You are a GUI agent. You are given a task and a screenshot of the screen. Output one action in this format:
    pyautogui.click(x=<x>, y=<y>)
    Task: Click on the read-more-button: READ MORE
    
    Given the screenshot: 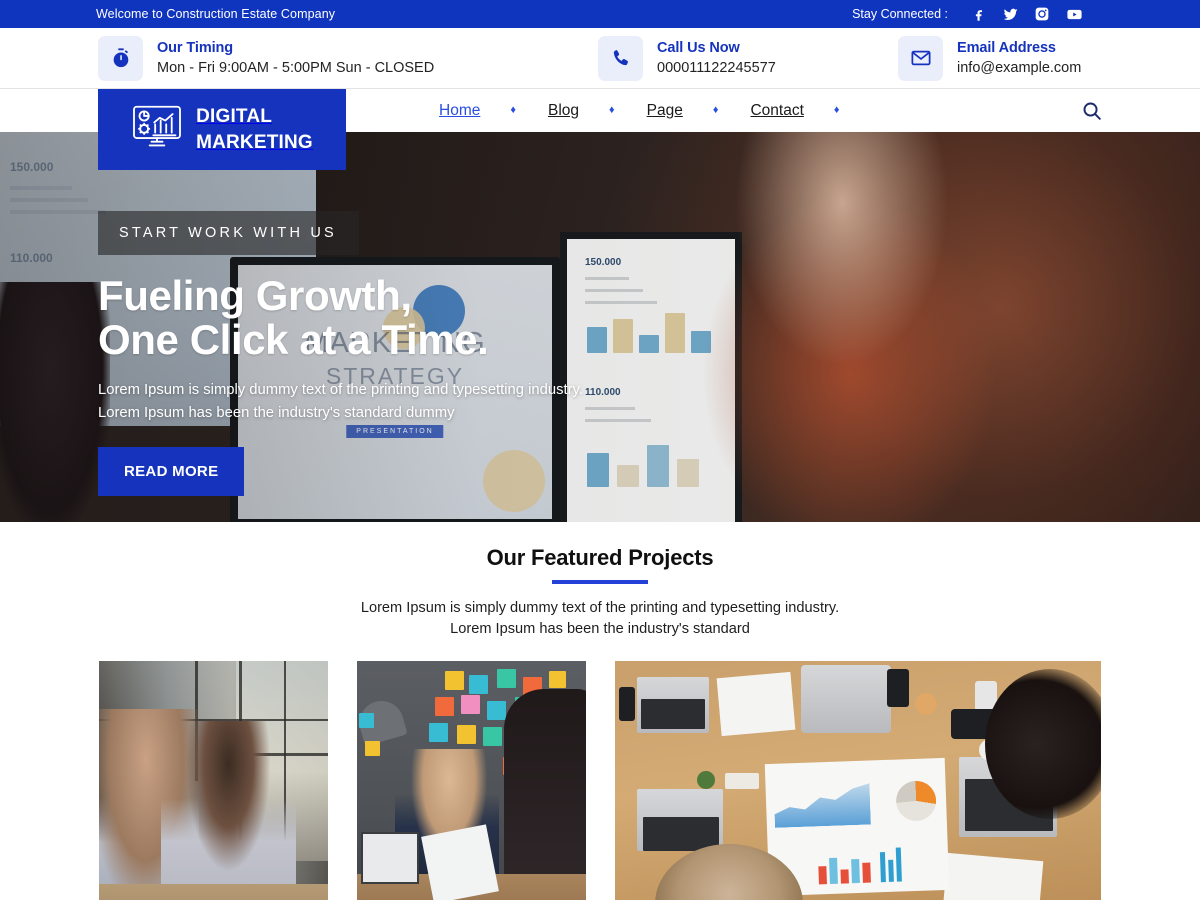 What is the action you would take?
    pyautogui.click(x=171, y=472)
    